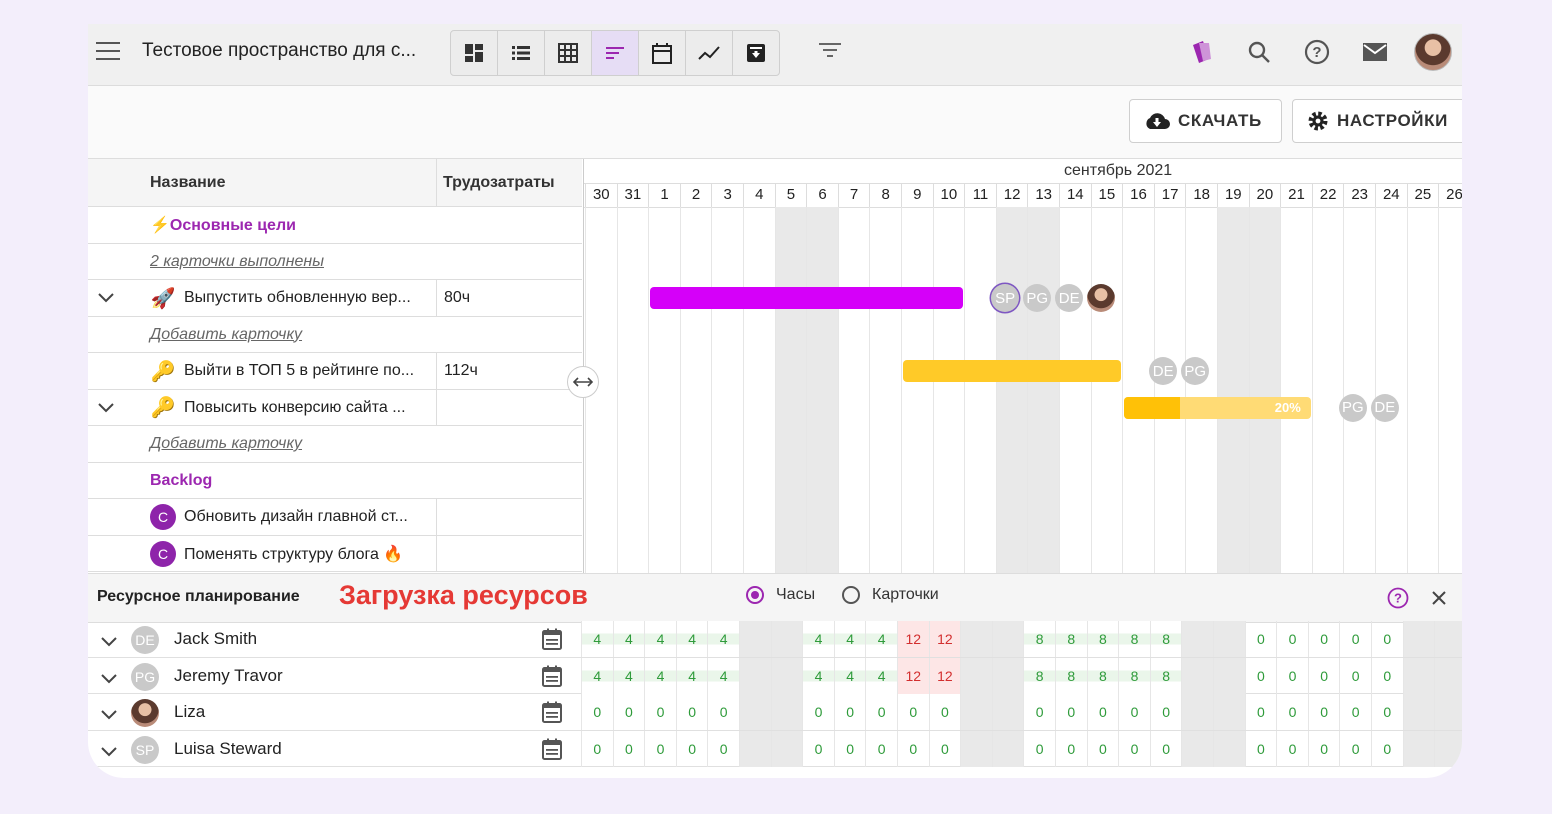  Describe the element at coordinates (615, 53) in the screenshot. I see `gantt-view-button` at that location.